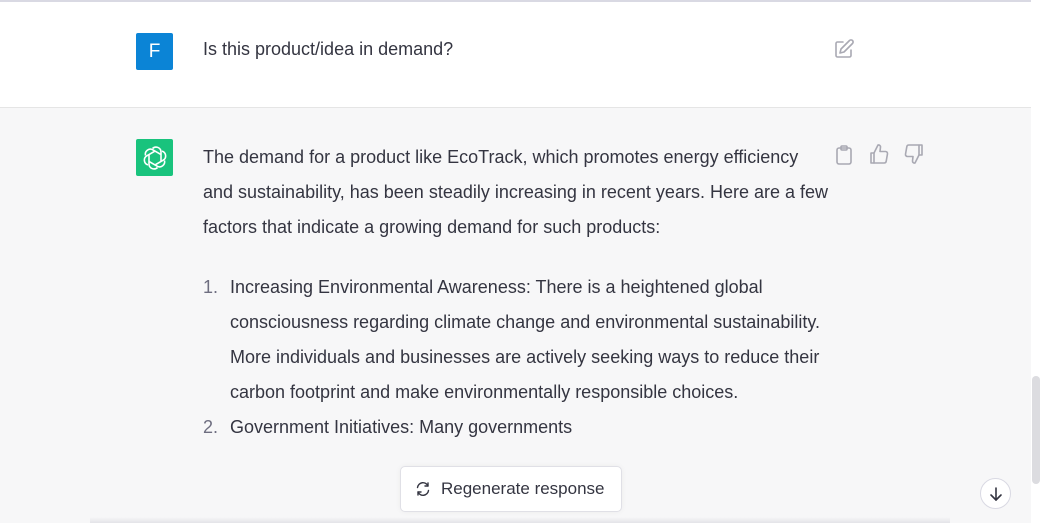 This screenshot has width=1041, height=523. I want to click on scrollbar-thumb, so click(1036, 430).